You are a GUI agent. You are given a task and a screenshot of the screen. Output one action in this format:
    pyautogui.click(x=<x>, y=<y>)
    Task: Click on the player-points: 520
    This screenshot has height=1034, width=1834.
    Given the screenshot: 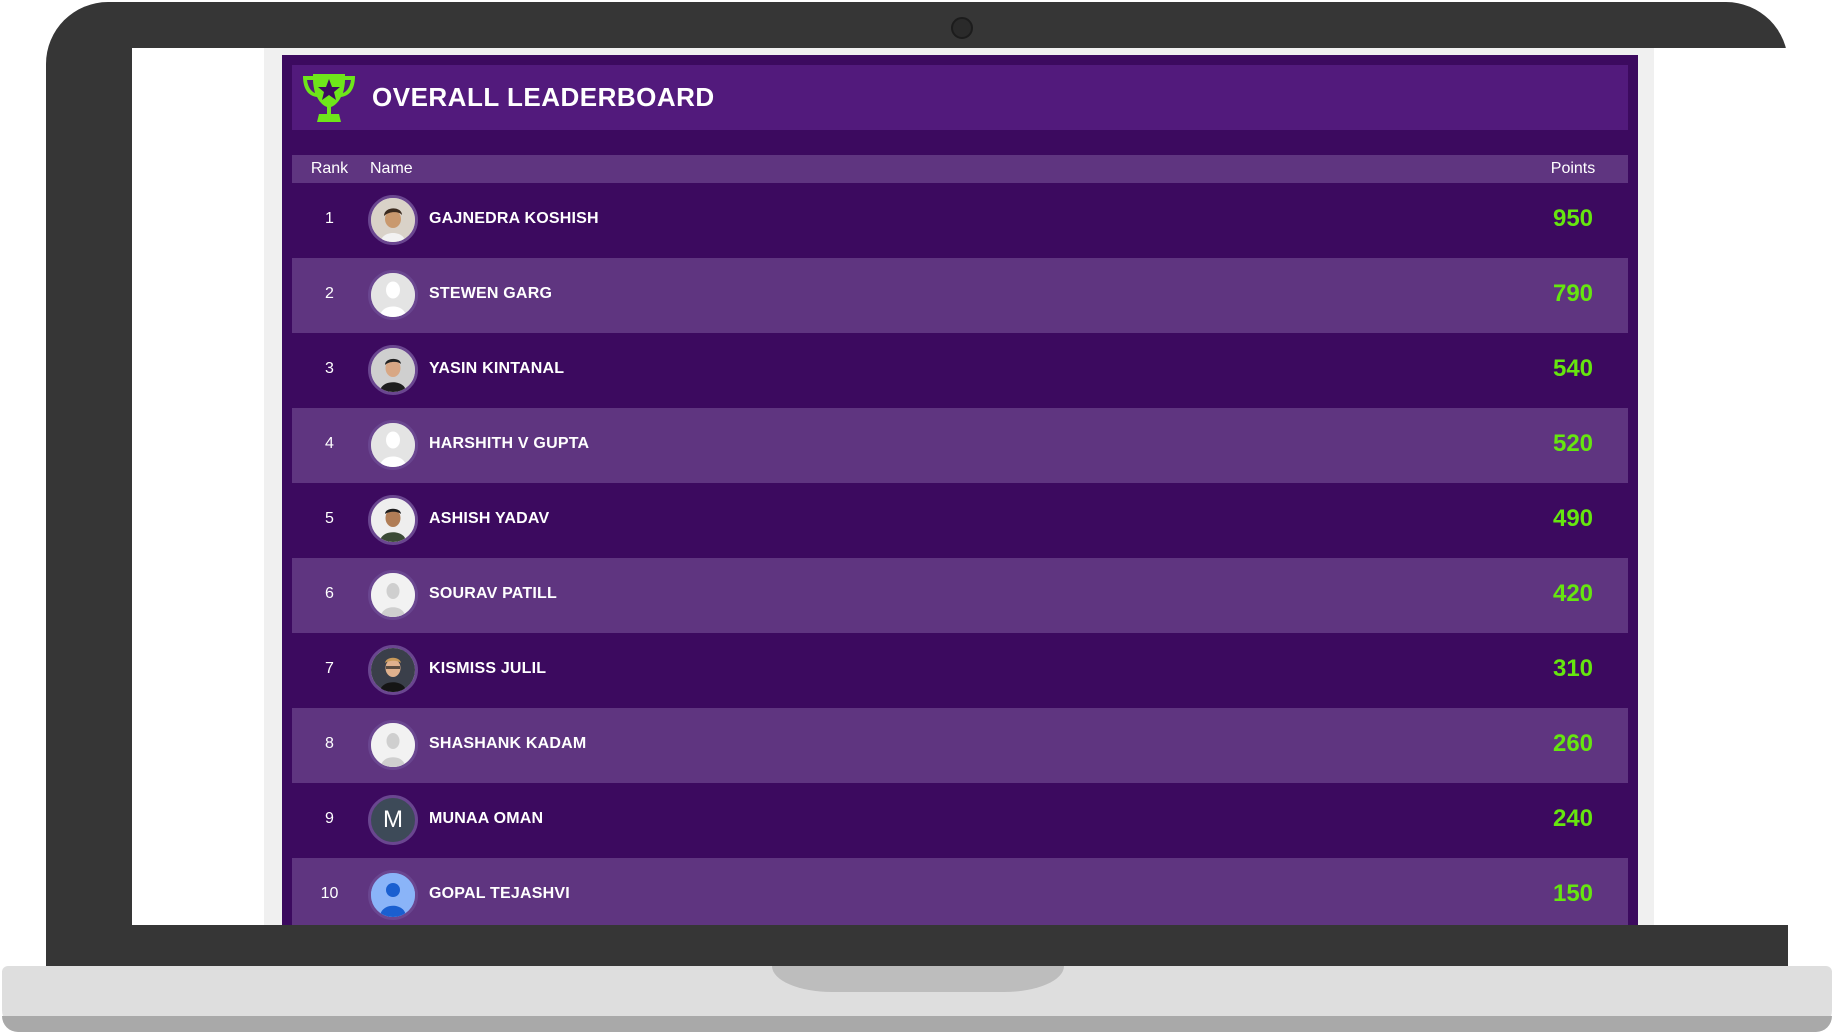 What is the action you would take?
    pyautogui.click(x=1573, y=443)
    